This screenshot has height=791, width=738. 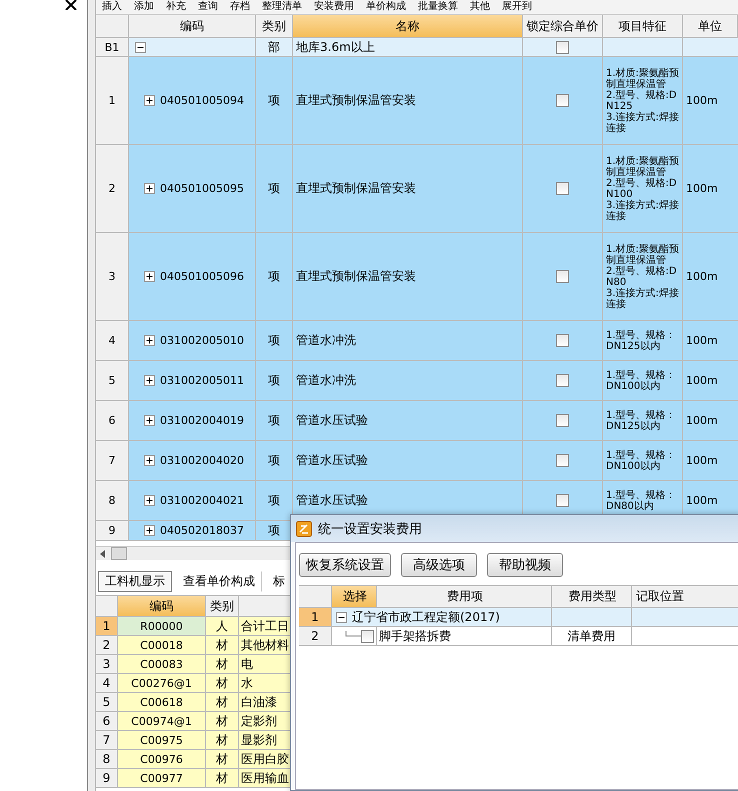 I want to click on toolbar-item: 插入, so click(x=112, y=7).